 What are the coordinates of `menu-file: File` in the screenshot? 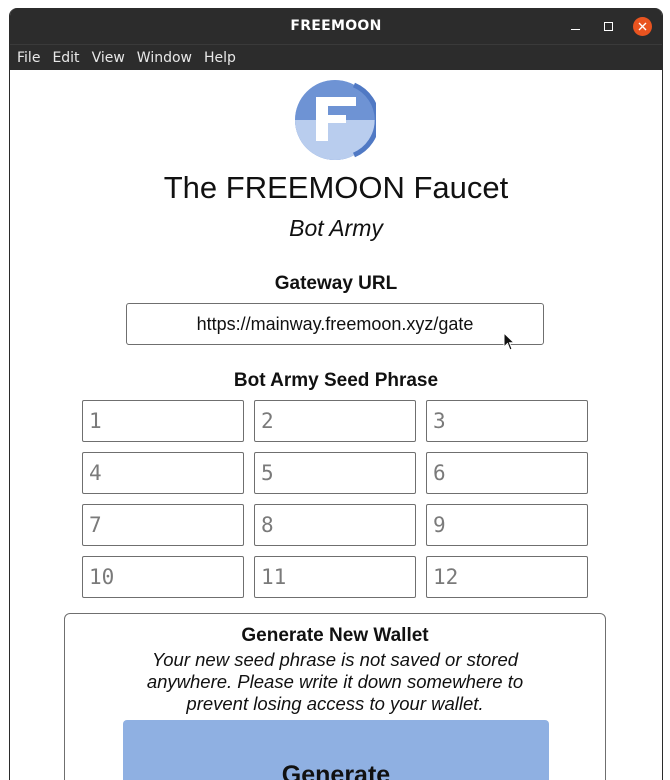 It's located at (28, 58).